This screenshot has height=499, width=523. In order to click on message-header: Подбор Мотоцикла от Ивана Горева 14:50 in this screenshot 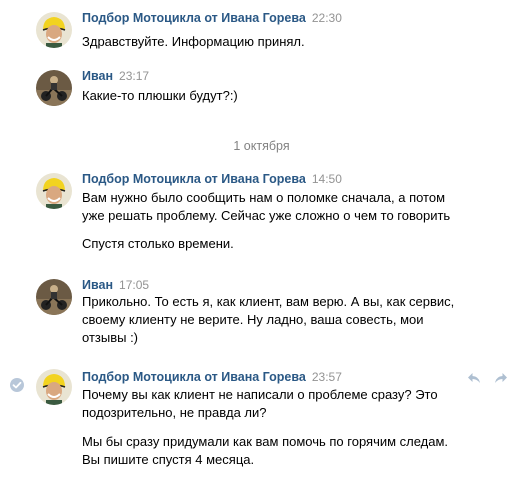, I will do `click(212, 179)`.